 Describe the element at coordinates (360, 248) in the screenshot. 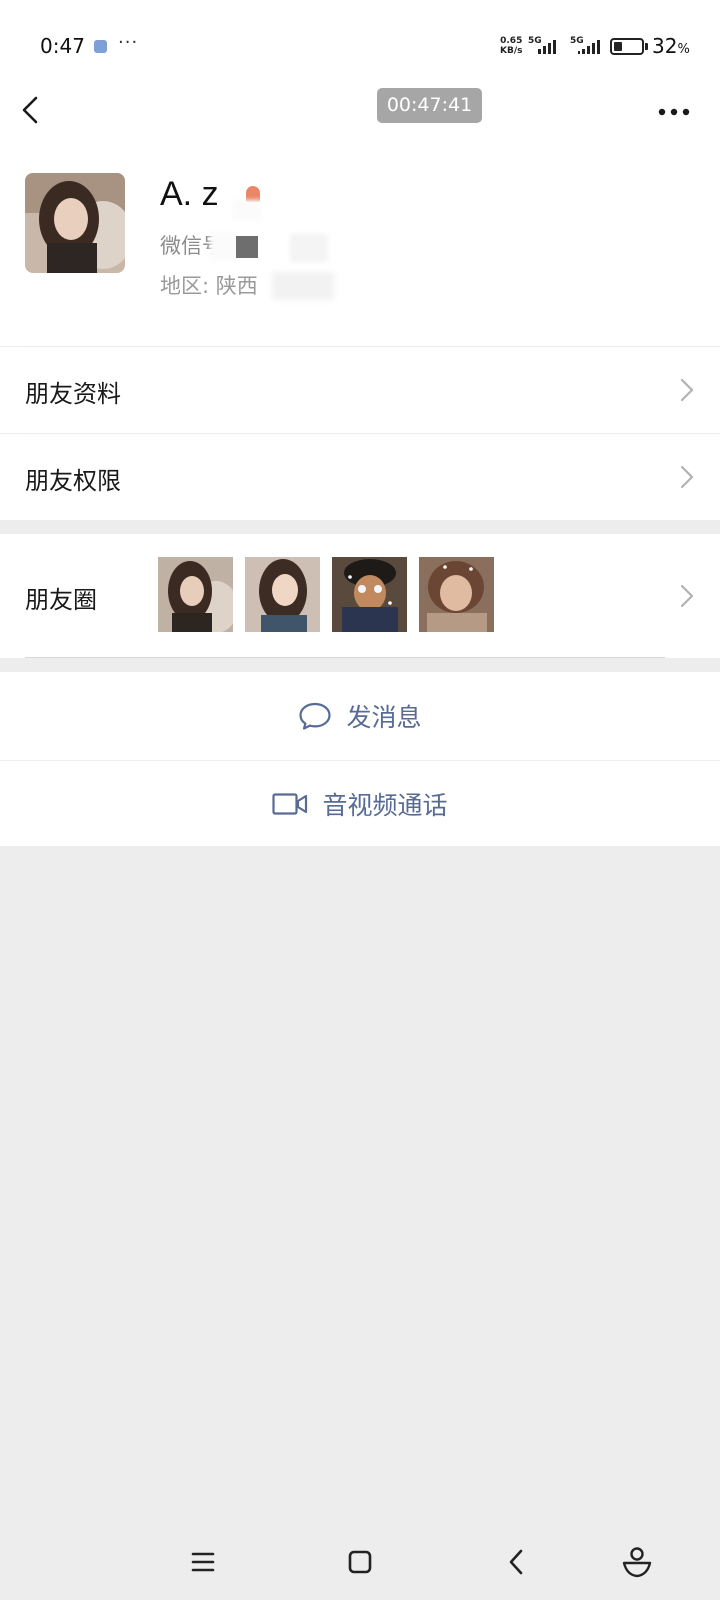

I see `profile-card: A. z 微信号 地区: 陕西` at that location.